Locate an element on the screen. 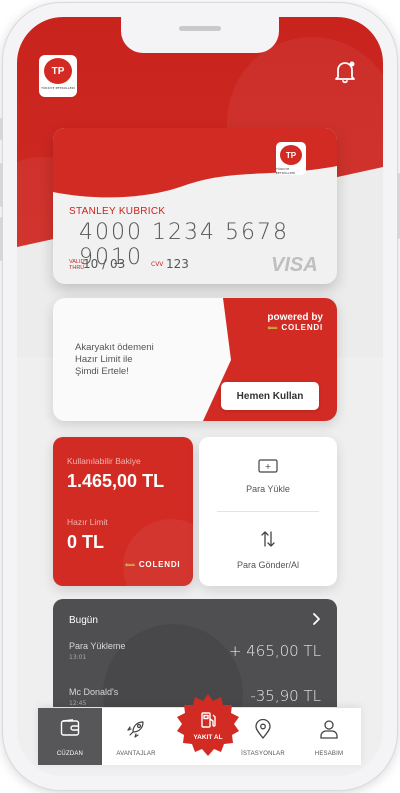  transfer-arrows-icon is located at coordinates (268, 539).